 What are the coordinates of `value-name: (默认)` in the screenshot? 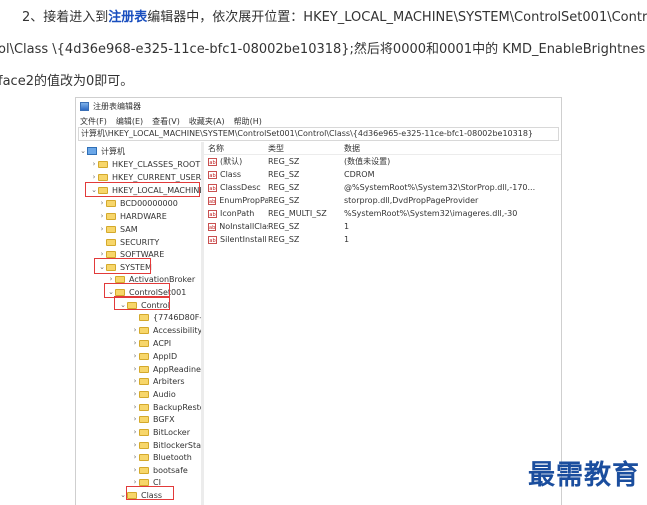 It's located at (231, 161).